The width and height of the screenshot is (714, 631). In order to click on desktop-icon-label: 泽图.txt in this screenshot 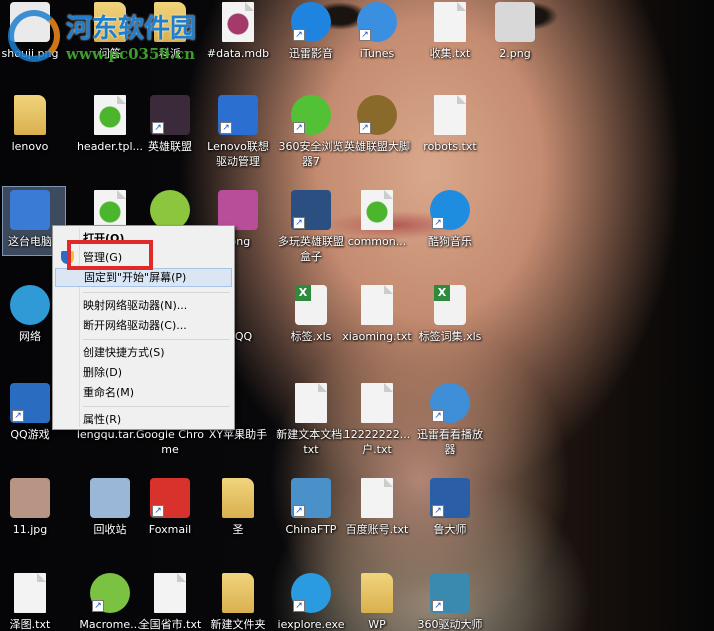, I will do `click(30, 624)`.